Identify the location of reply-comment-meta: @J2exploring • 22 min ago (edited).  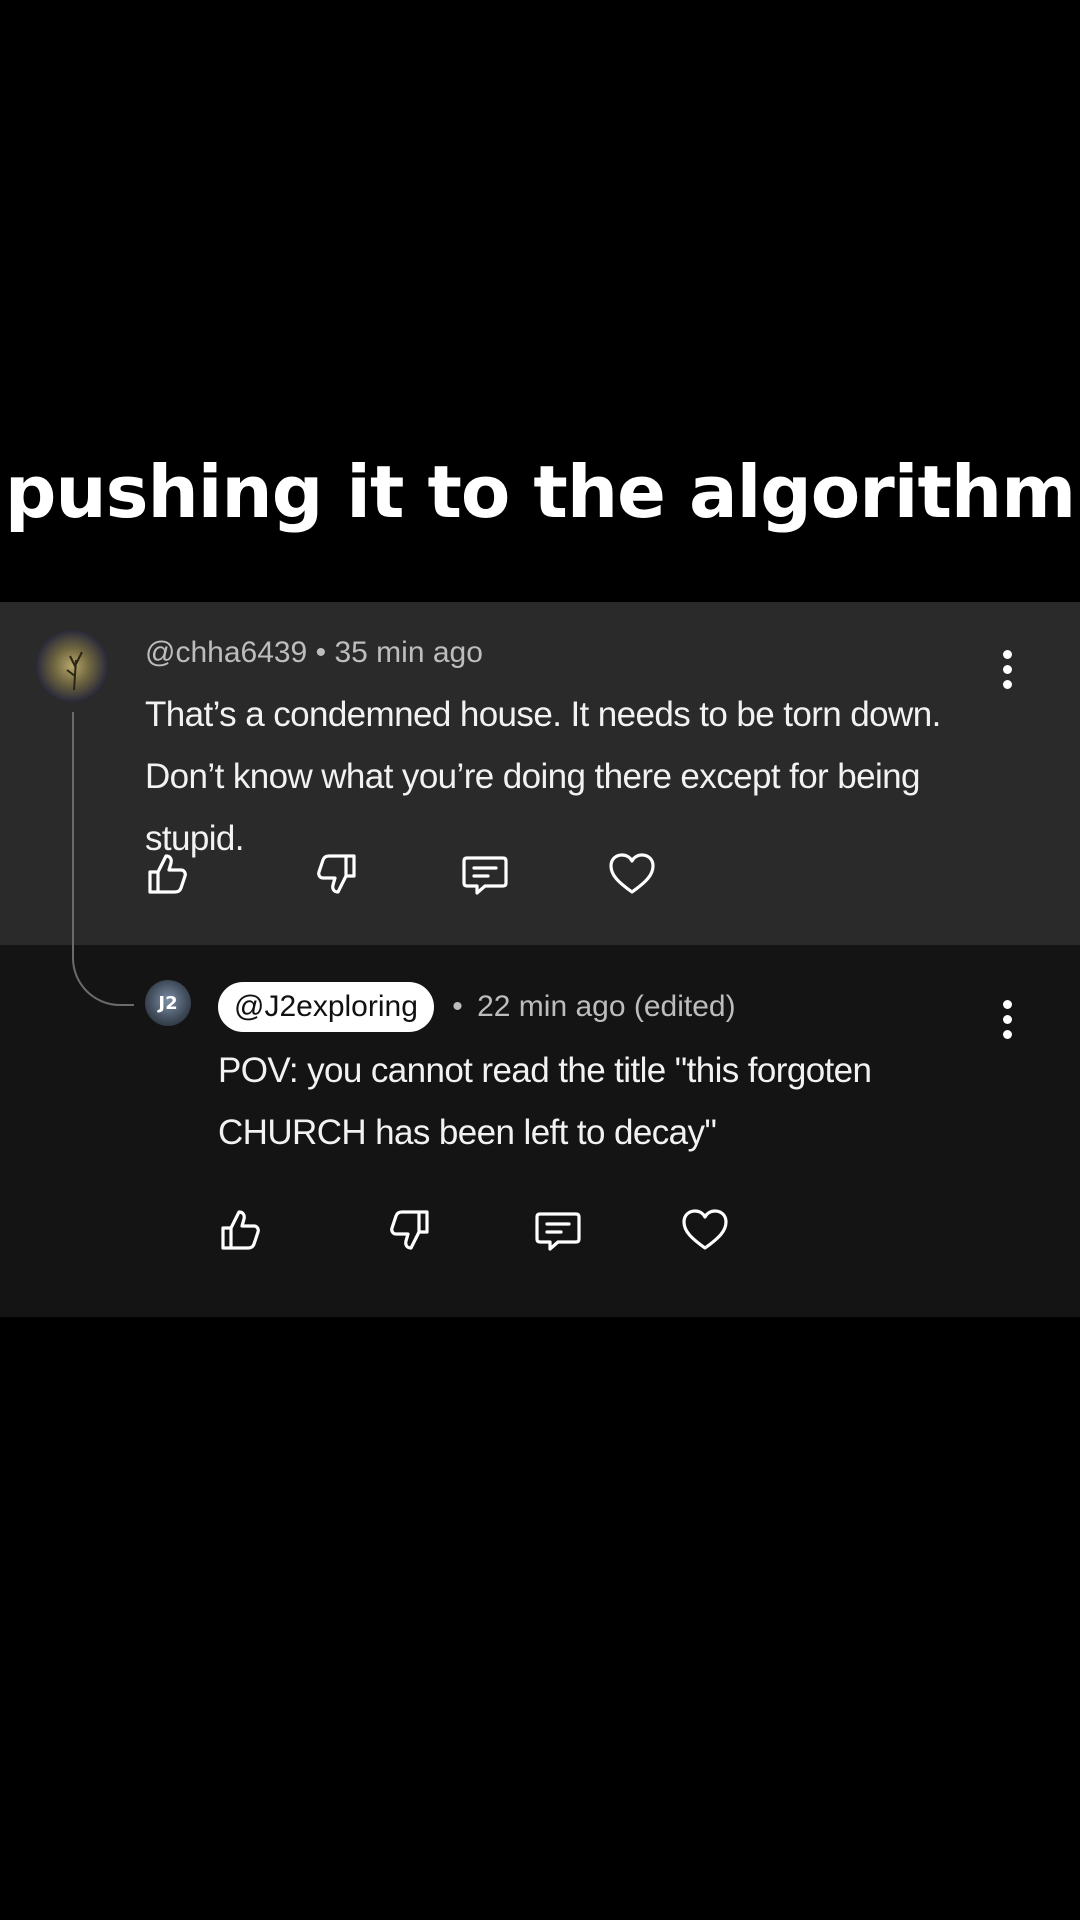
(477, 1007).